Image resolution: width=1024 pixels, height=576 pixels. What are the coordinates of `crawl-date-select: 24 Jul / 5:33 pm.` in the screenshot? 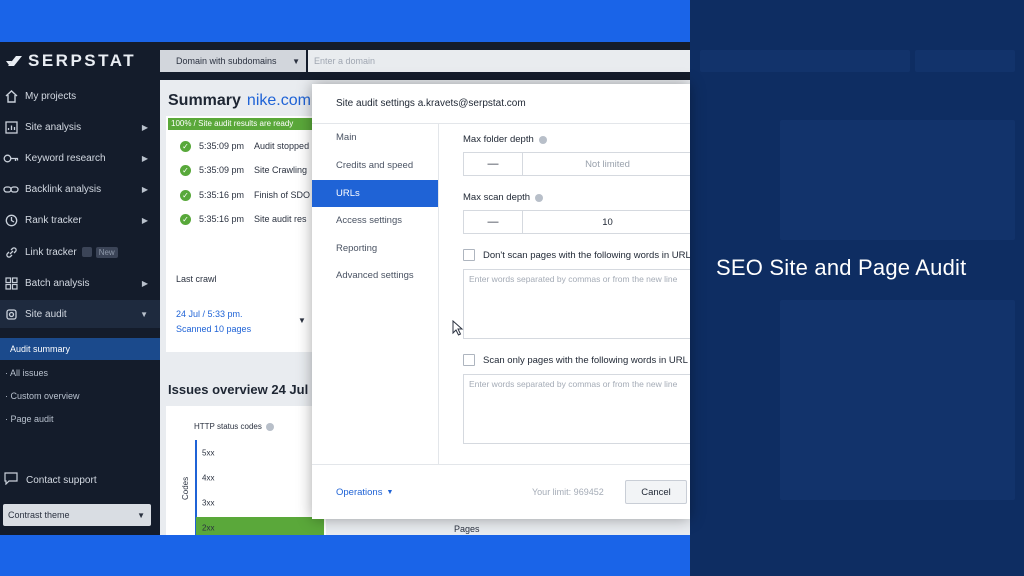 It's located at (209, 314).